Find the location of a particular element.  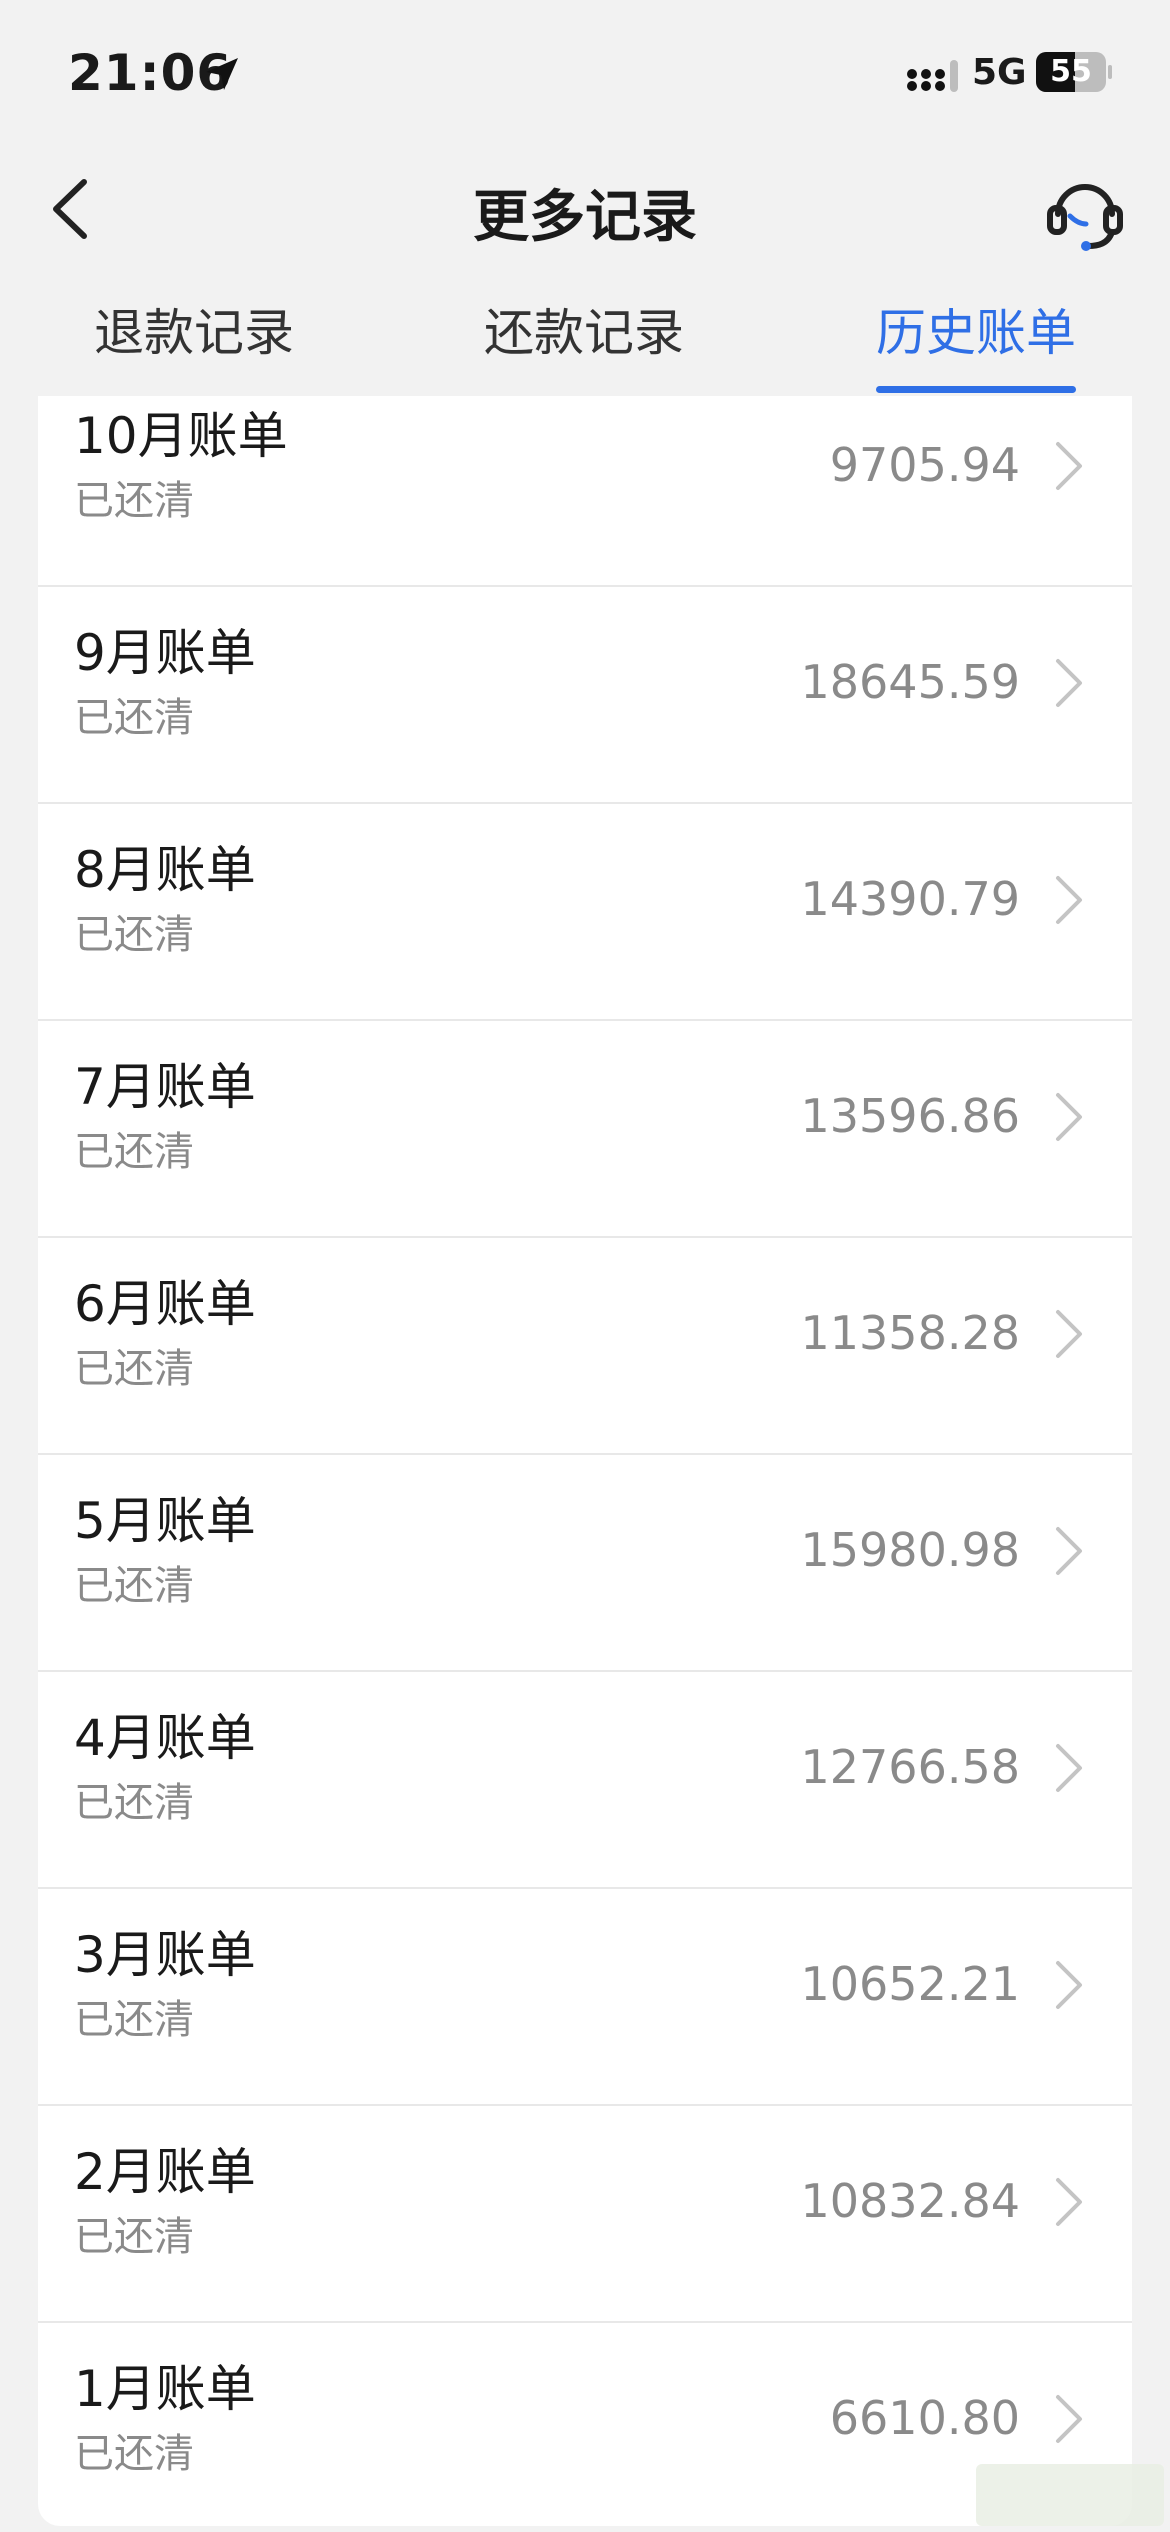

tab-history-bills: 历史账单 is located at coordinates (976, 343).